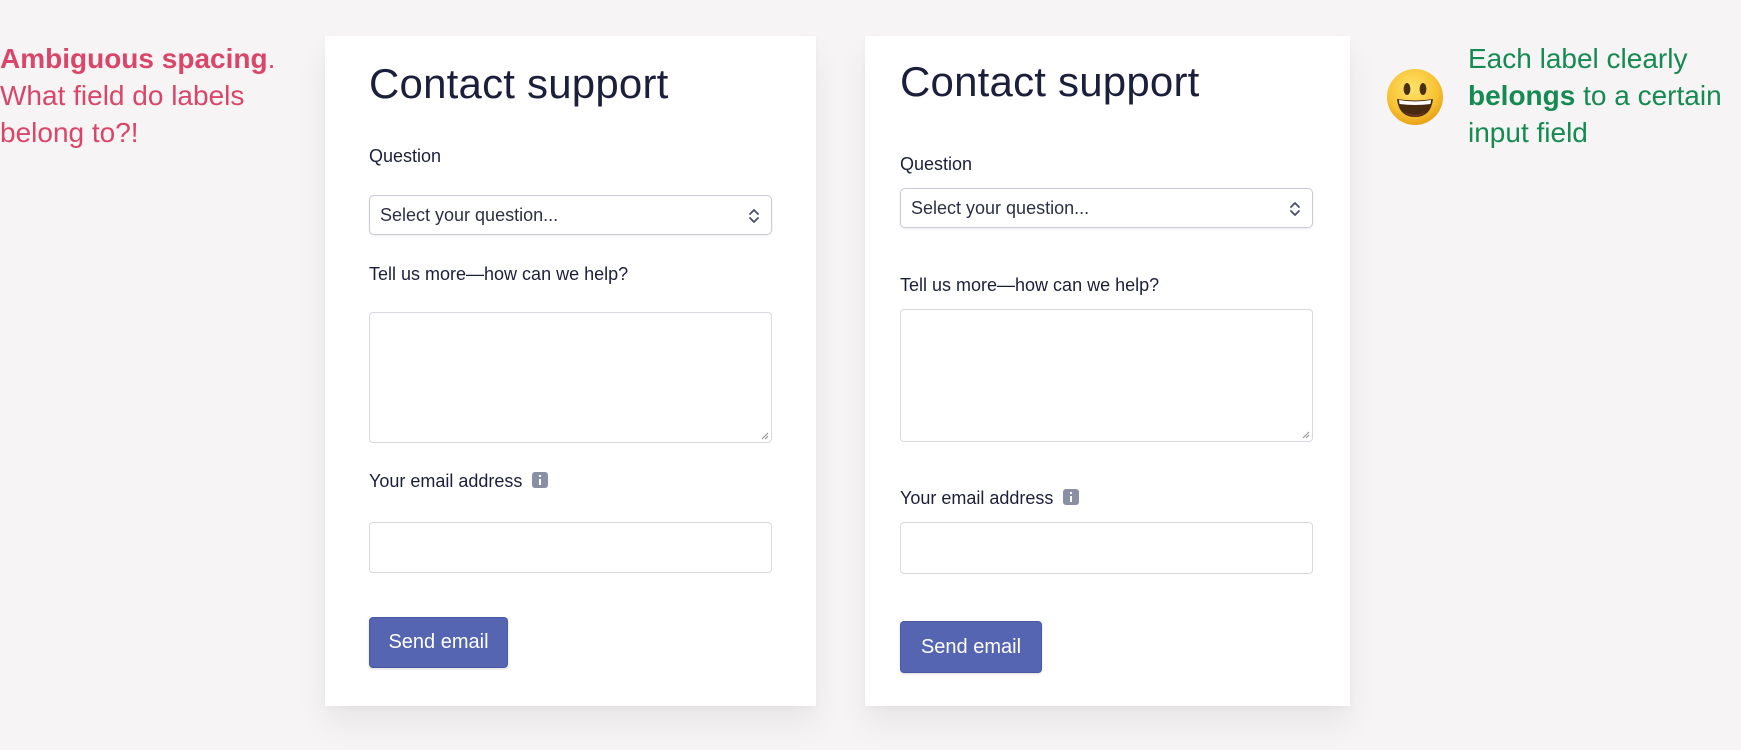  I want to click on good-note-emphasis: belongs, so click(1522, 95).